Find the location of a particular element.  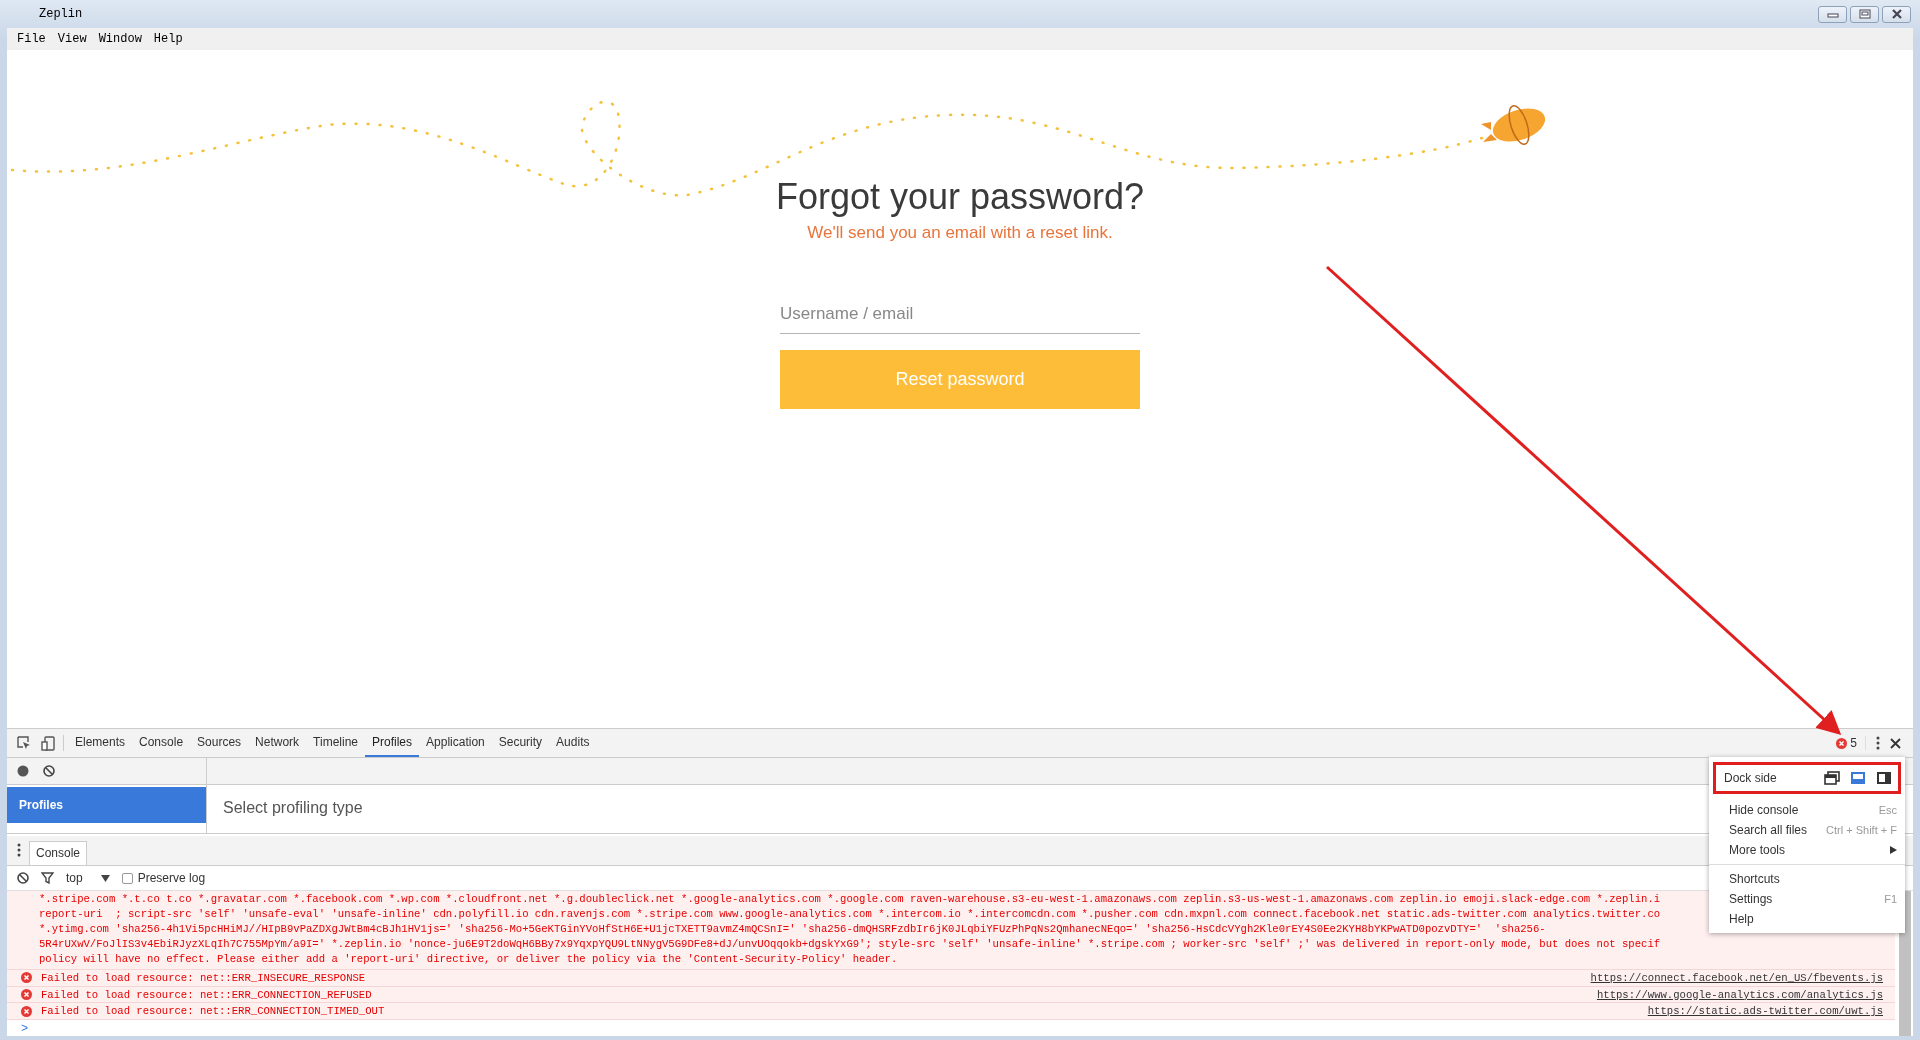

preserve-log-checkbox is located at coordinates (127, 878).